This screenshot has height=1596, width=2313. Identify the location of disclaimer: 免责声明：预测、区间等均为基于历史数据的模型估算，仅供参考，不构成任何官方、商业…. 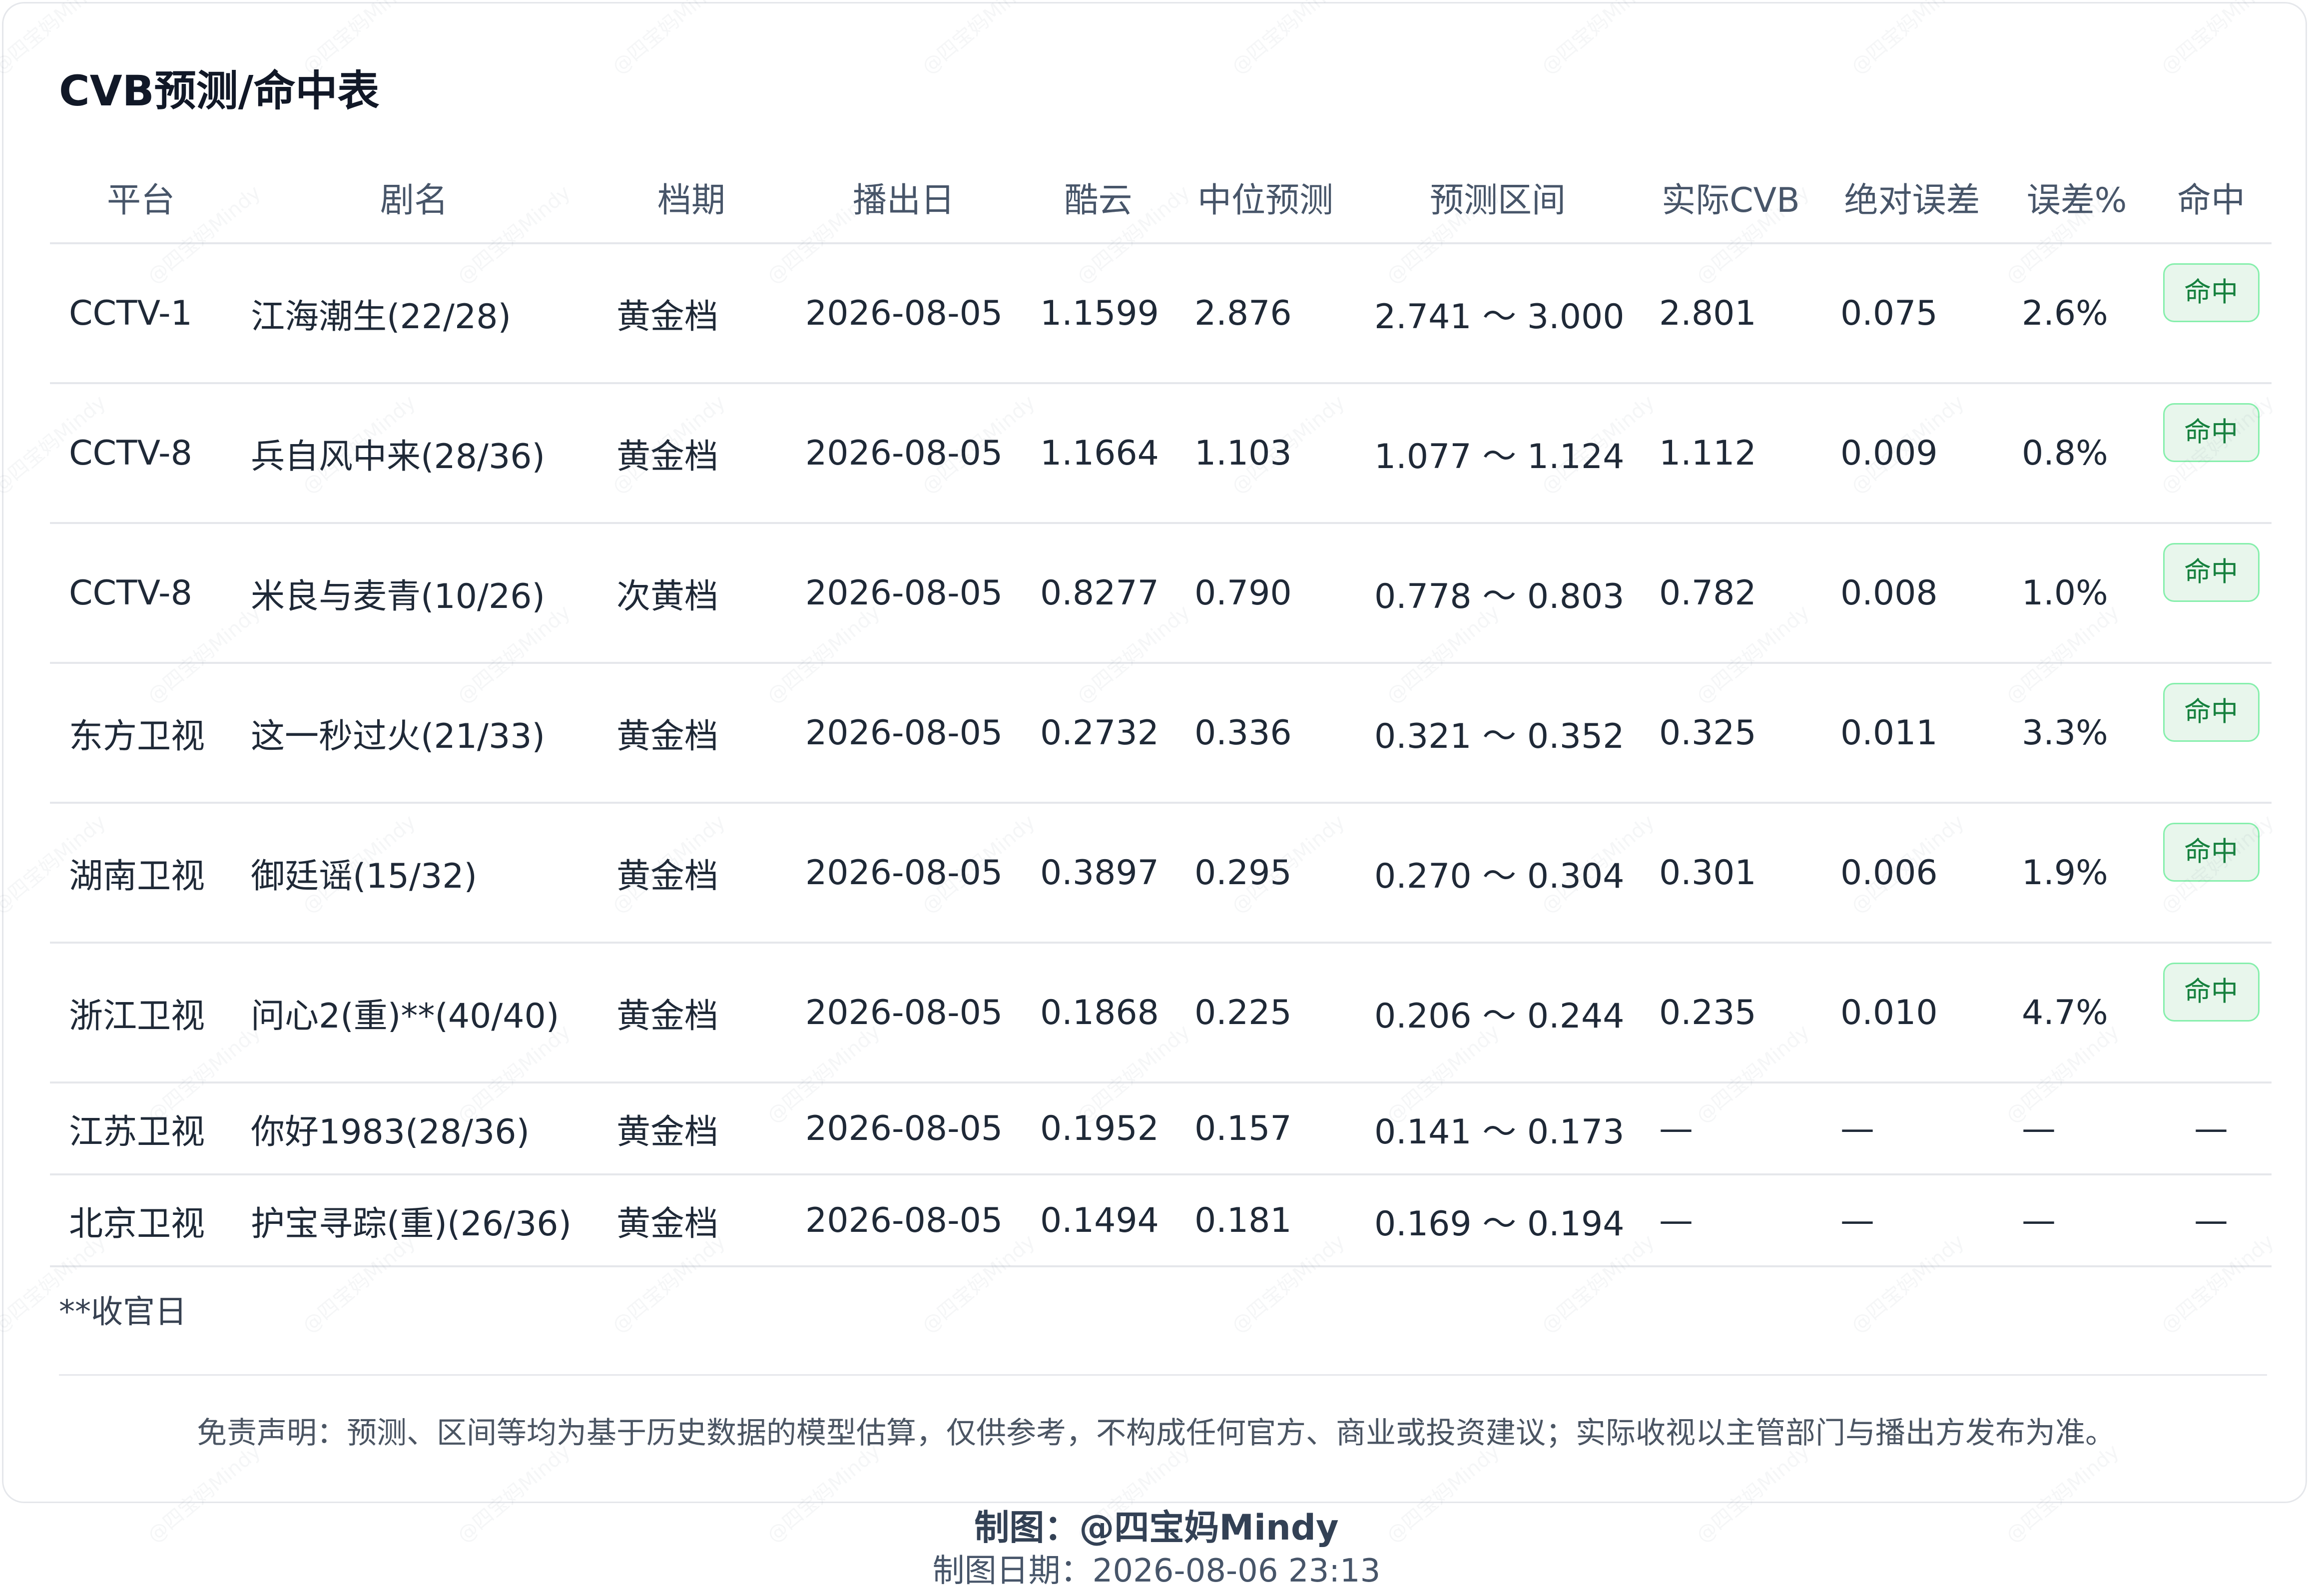
(1156, 1434).